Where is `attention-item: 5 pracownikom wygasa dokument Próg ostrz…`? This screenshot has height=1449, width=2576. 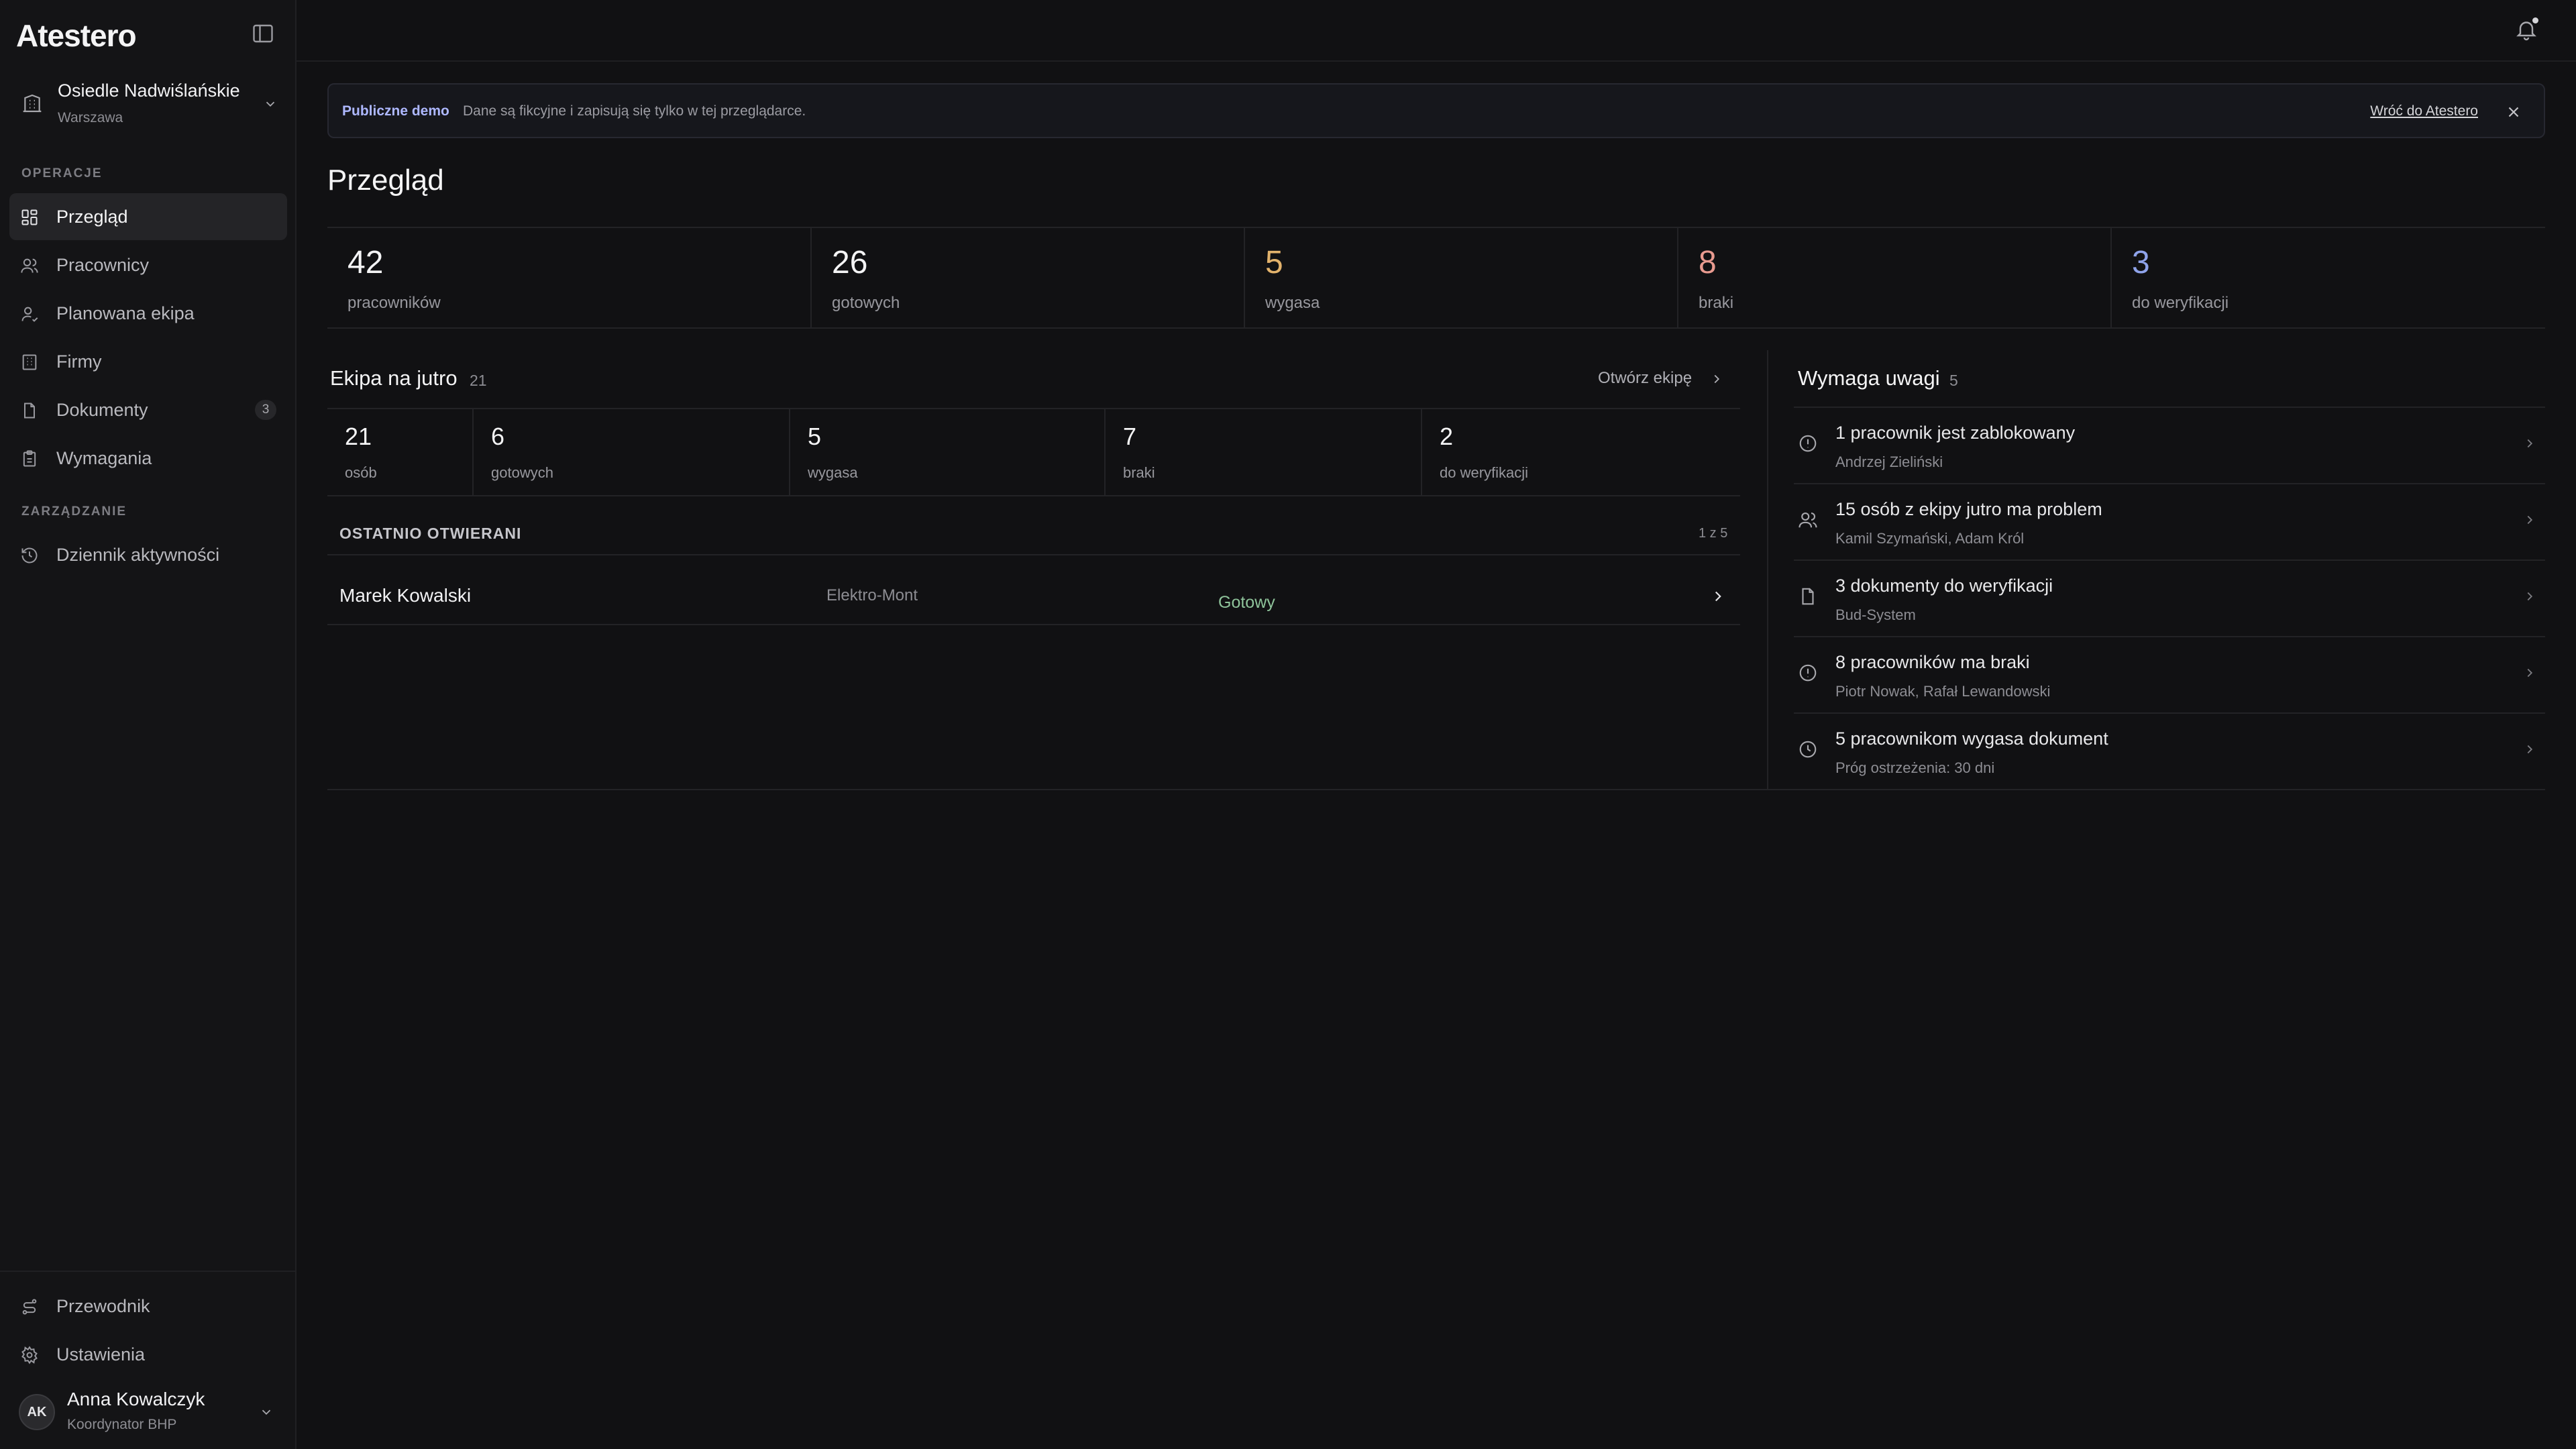
attention-item: 5 pracownikom wygasa dokument Próg ostrz… is located at coordinates (2169, 752).